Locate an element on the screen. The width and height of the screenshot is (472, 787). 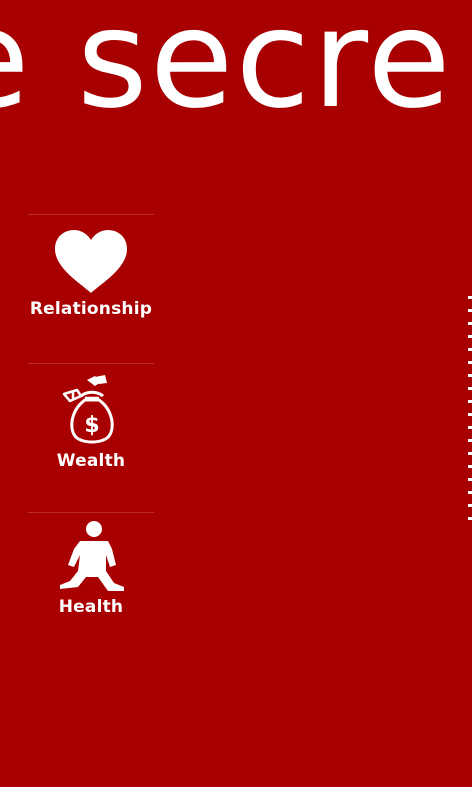
menu-item-health: Health is located at coordinates (91, 586).